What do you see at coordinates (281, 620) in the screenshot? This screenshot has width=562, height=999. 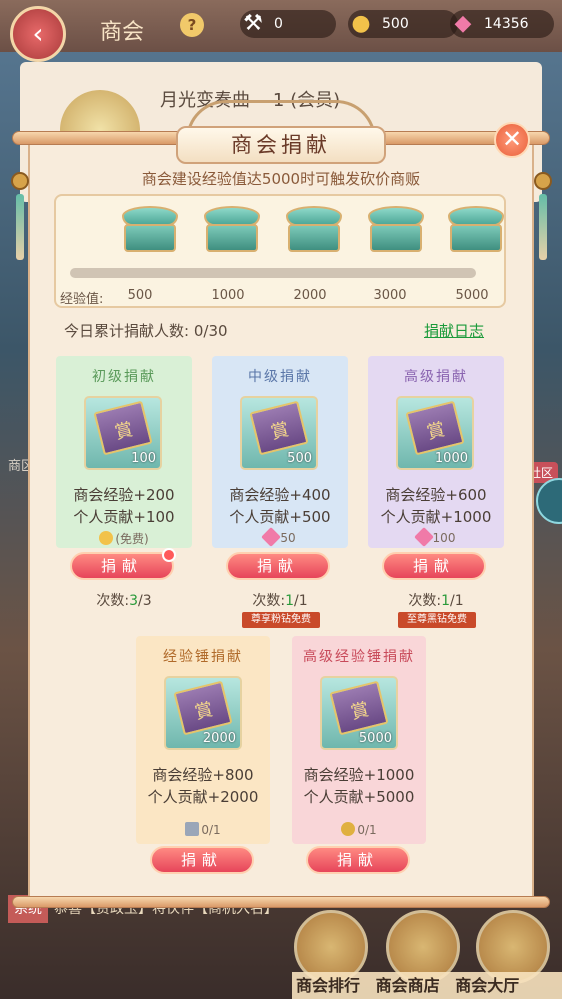 I see `vip-tag: 尊享粉钻免费` at bounding box center [281, 620].